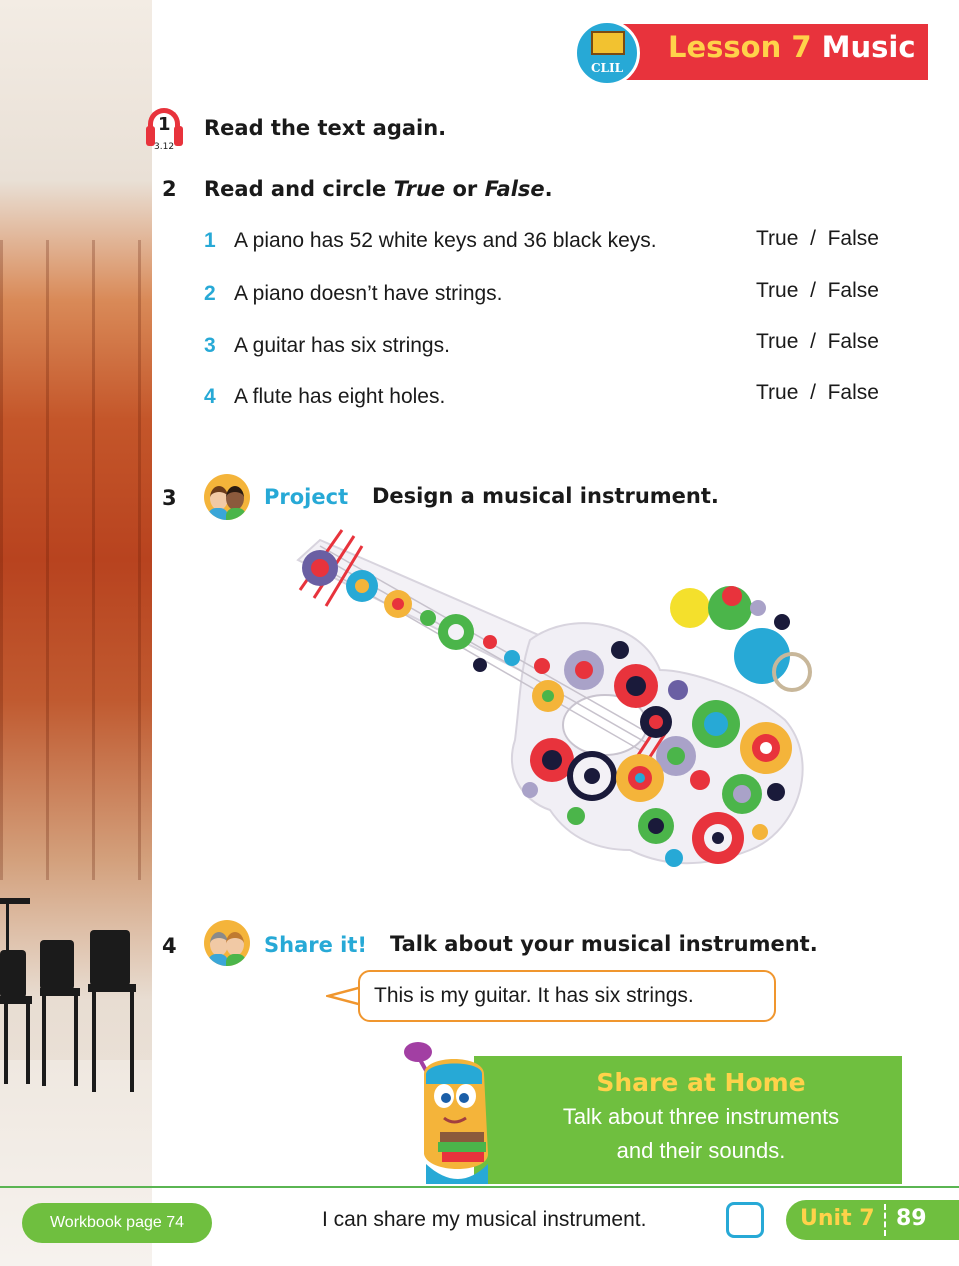 The width and height of the screenshot is (959, 1266). What do you see at coordinates (325, 128) in the screenshot?
I see `exercise-1-title: Read the text again.` at bounding box center [325, 128].